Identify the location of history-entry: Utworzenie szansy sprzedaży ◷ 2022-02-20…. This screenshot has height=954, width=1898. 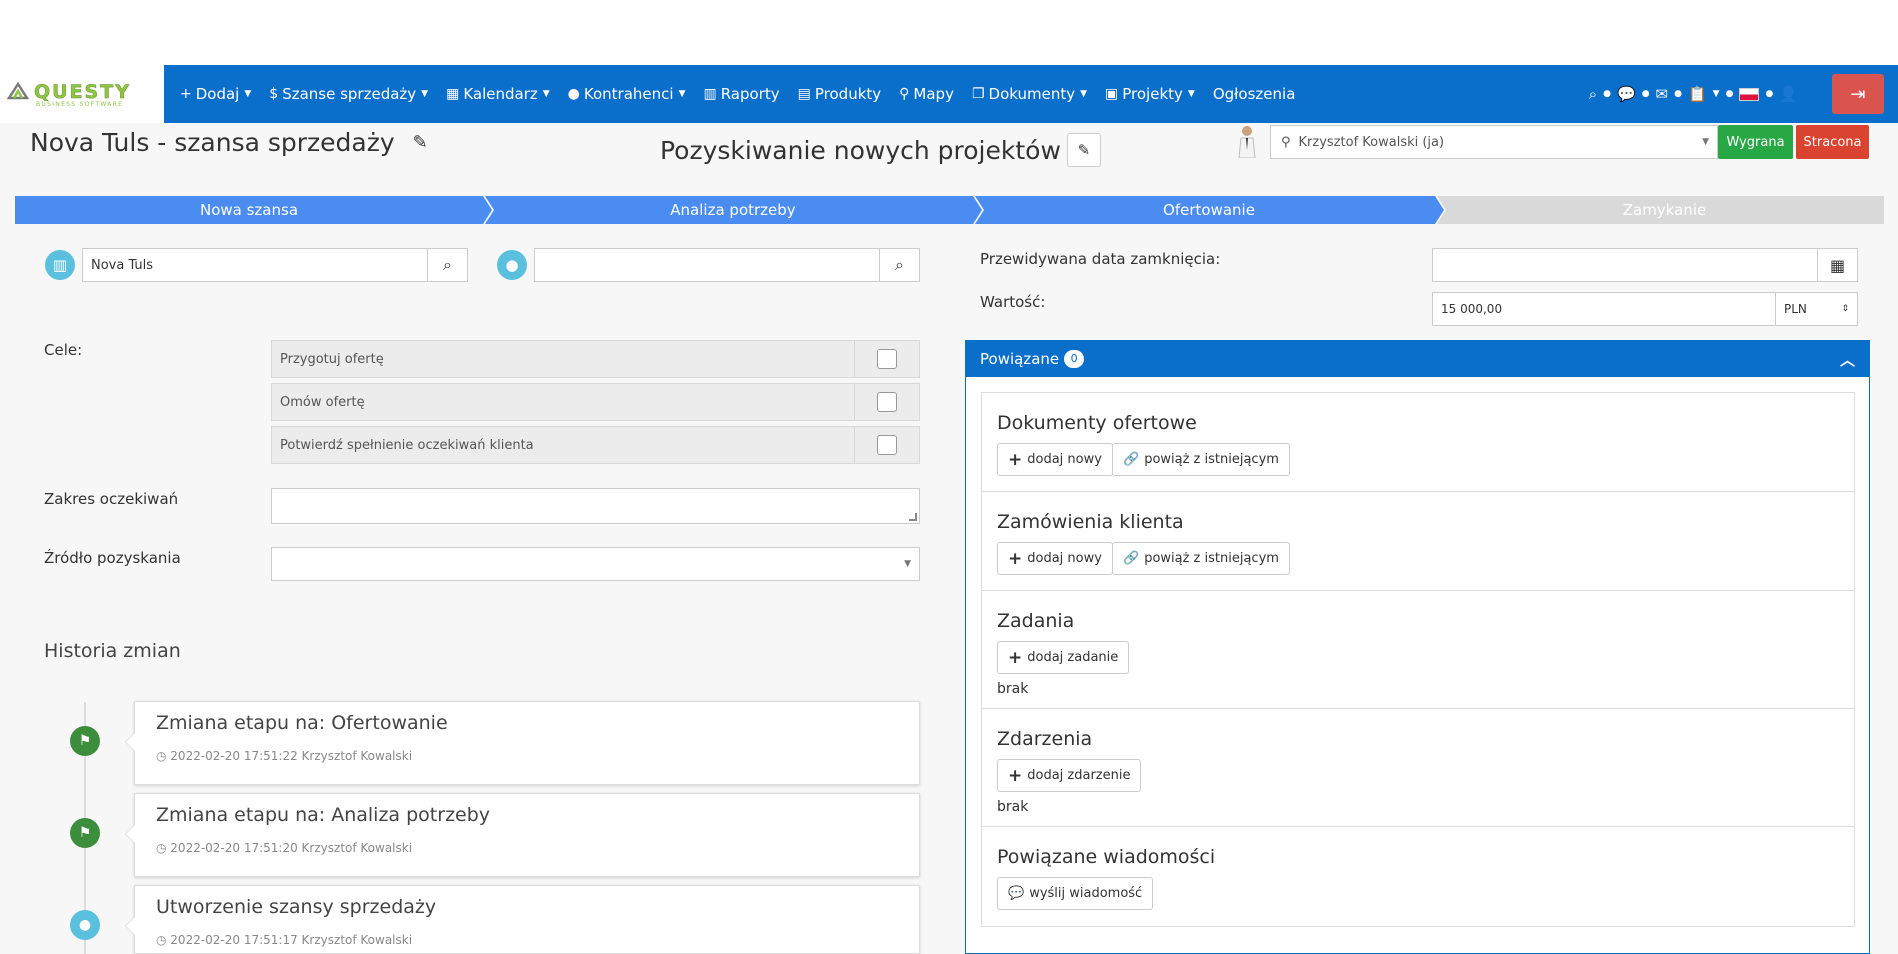
(522, 919).